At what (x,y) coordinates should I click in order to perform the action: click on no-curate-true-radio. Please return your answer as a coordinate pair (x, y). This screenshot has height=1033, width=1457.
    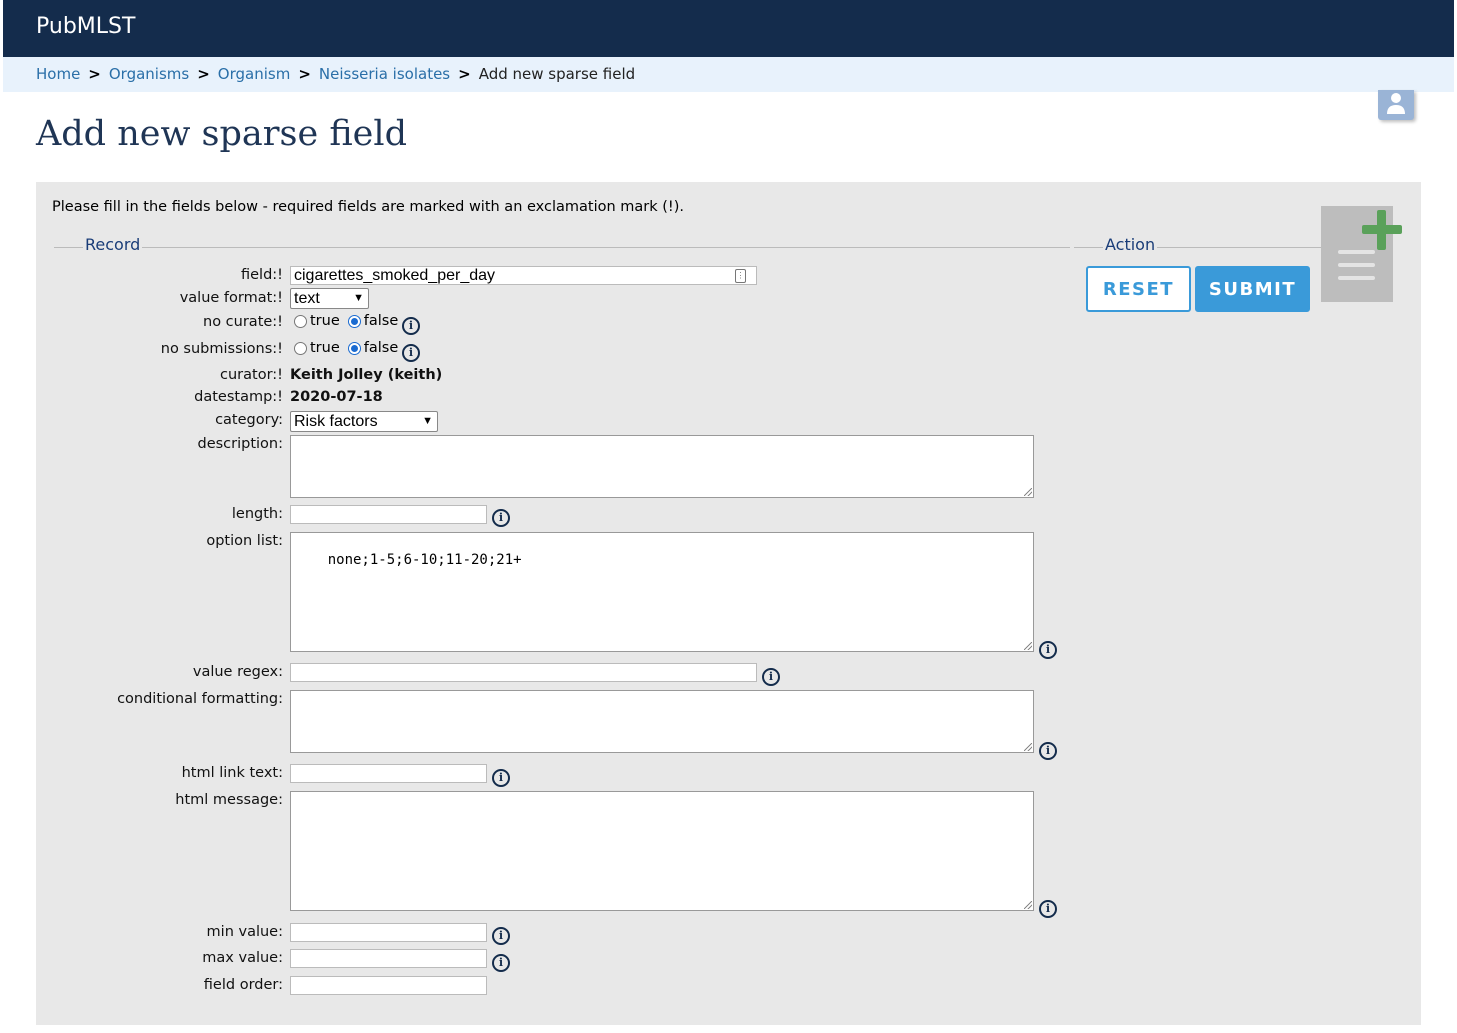
    Looking at the image, I should click on (300, 321).